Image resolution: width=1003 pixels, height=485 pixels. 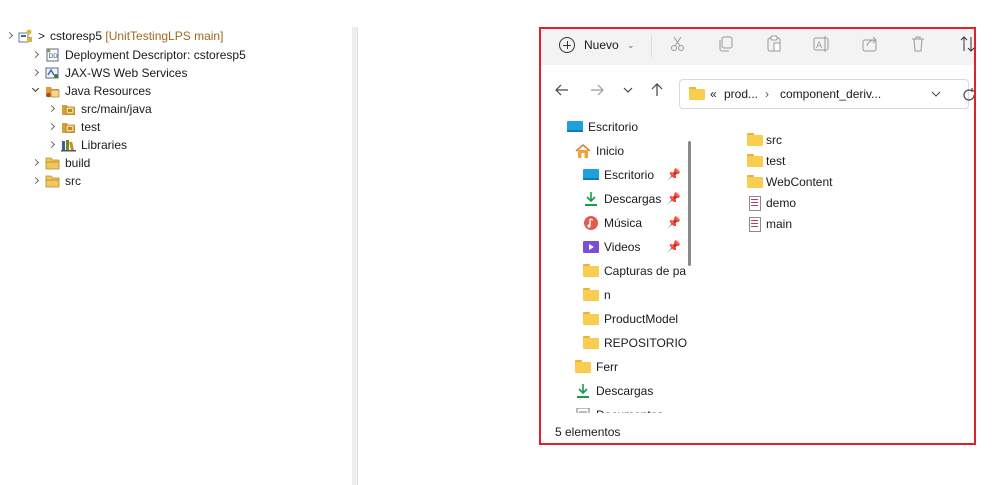 I want to click on deployment-descriptor-icon: DD, so click(x=52, y=55).